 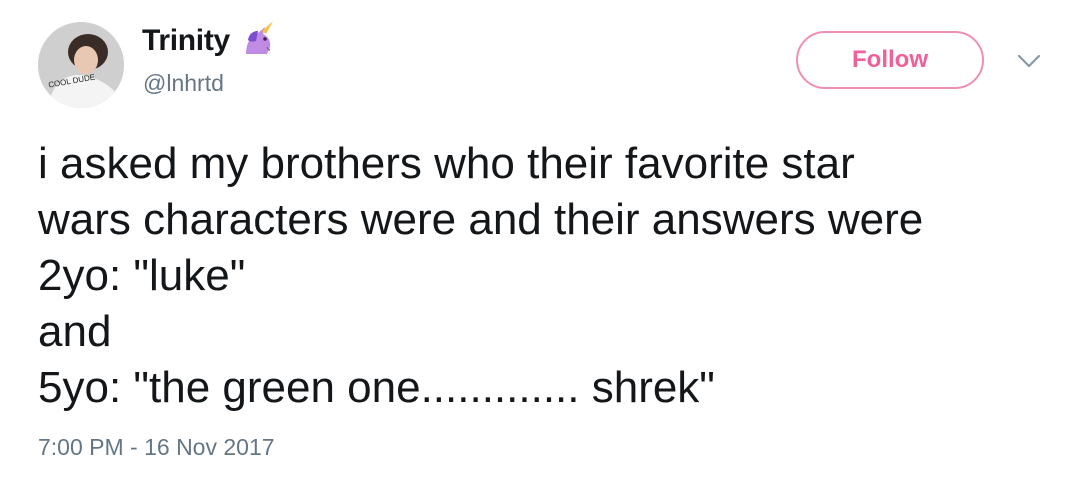 I want to click on user-name-row: Trinity, so click(x=209, y=39).